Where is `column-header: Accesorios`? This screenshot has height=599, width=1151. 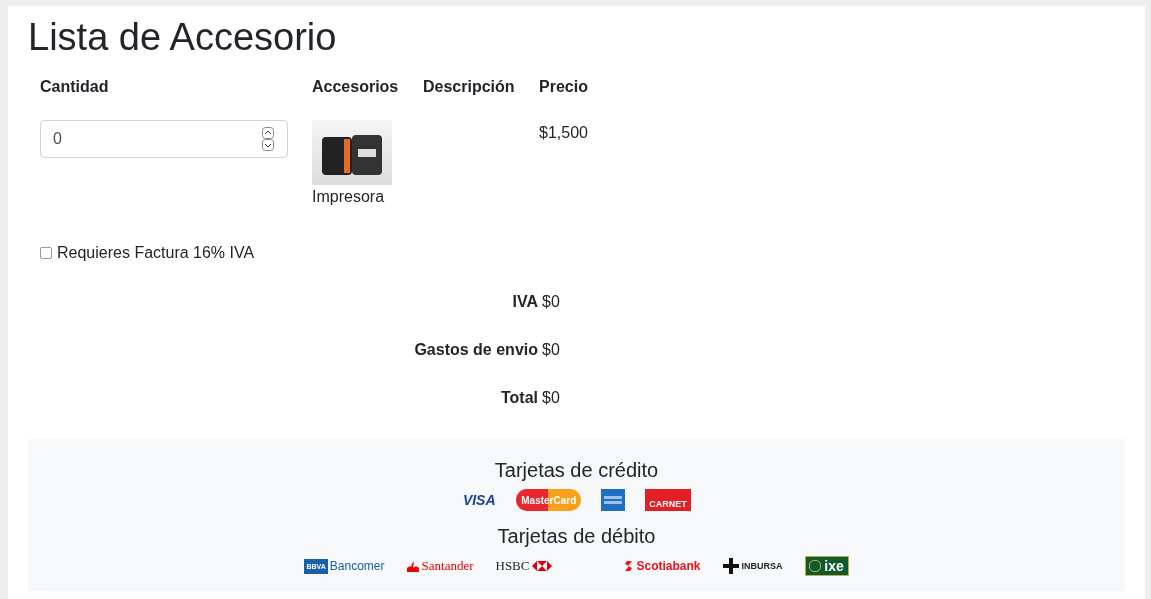
column-header: Accesorios is located at coordinates (356, 87).